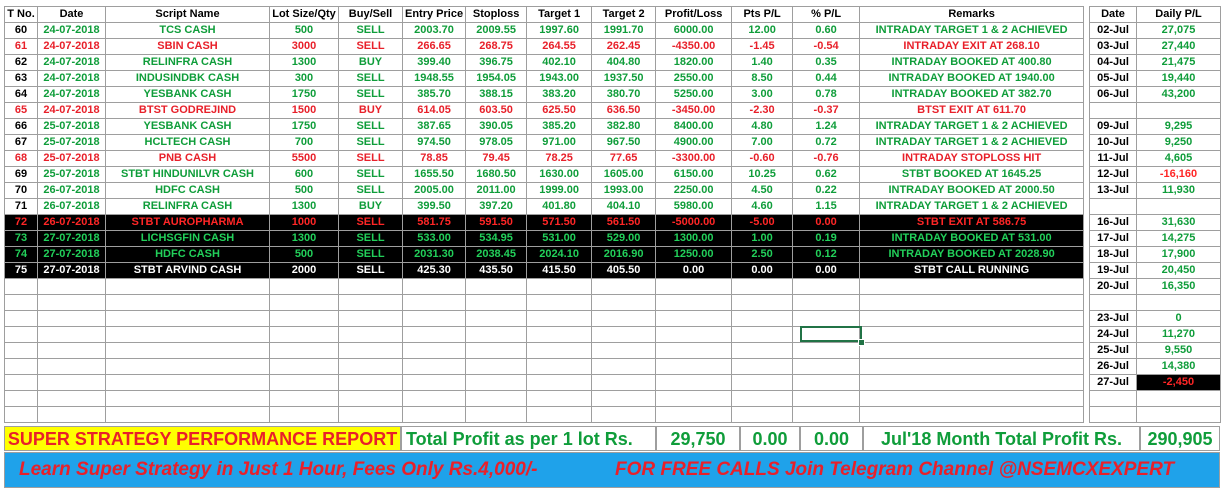 The image size is (1225, 492). Describe the element at coordinates (71, 126) in the screenshot. I see `table-cell: 25-07-2018` at that location.